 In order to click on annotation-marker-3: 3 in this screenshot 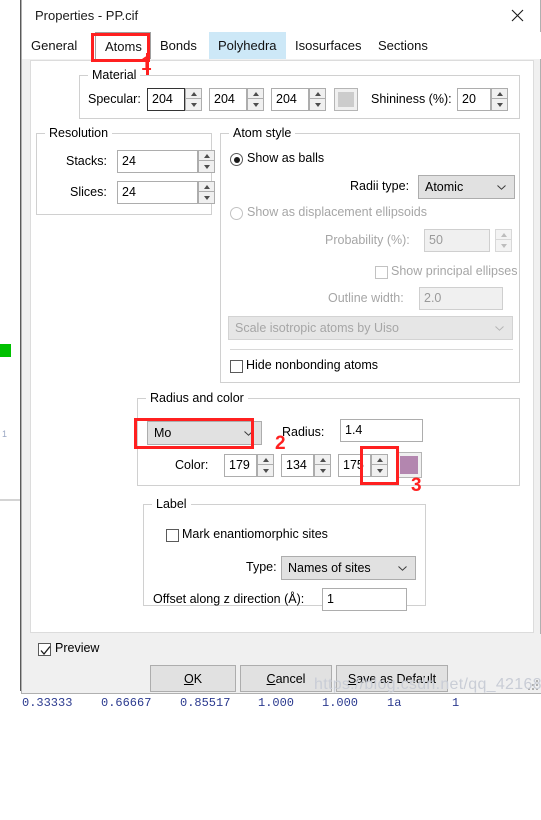, I will do `click(416, 485)`.